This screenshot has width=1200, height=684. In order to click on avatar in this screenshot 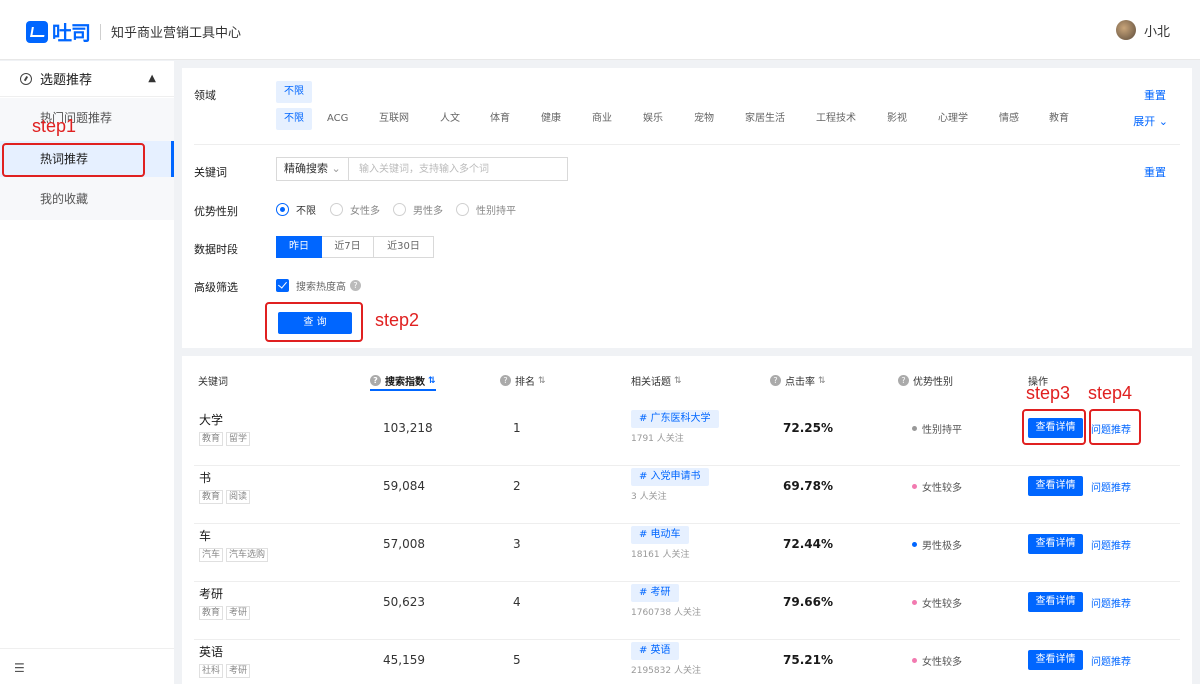, I will do `click(1125, 30)`.